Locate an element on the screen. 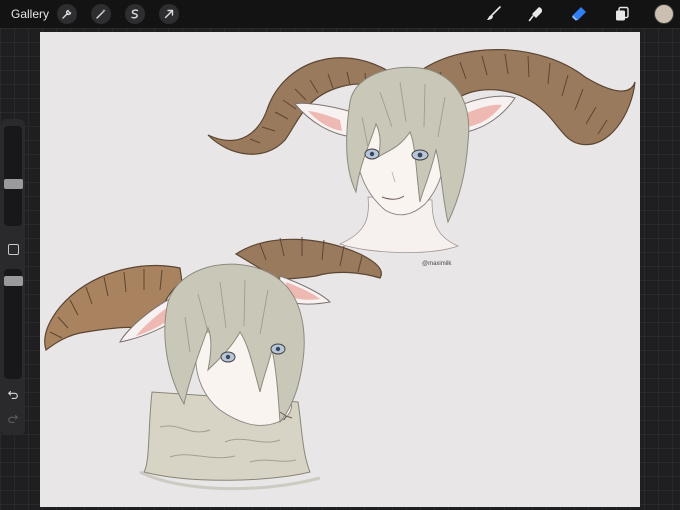  magic-wand-icon is located at coordinates (101, 14).